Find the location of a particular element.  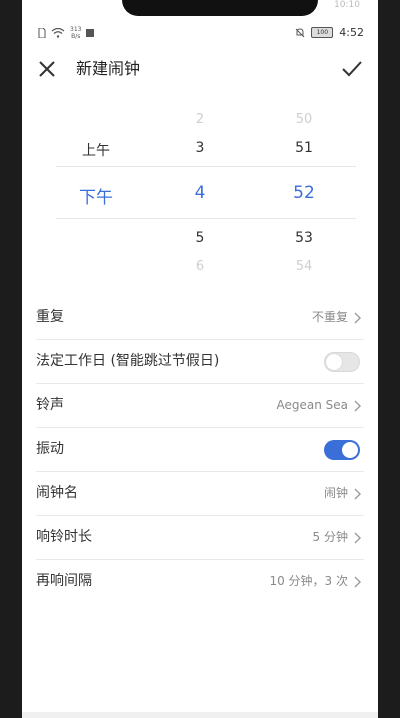

status-bar: 313 B/s 100 4:52 is located at coordinates (200, 34).